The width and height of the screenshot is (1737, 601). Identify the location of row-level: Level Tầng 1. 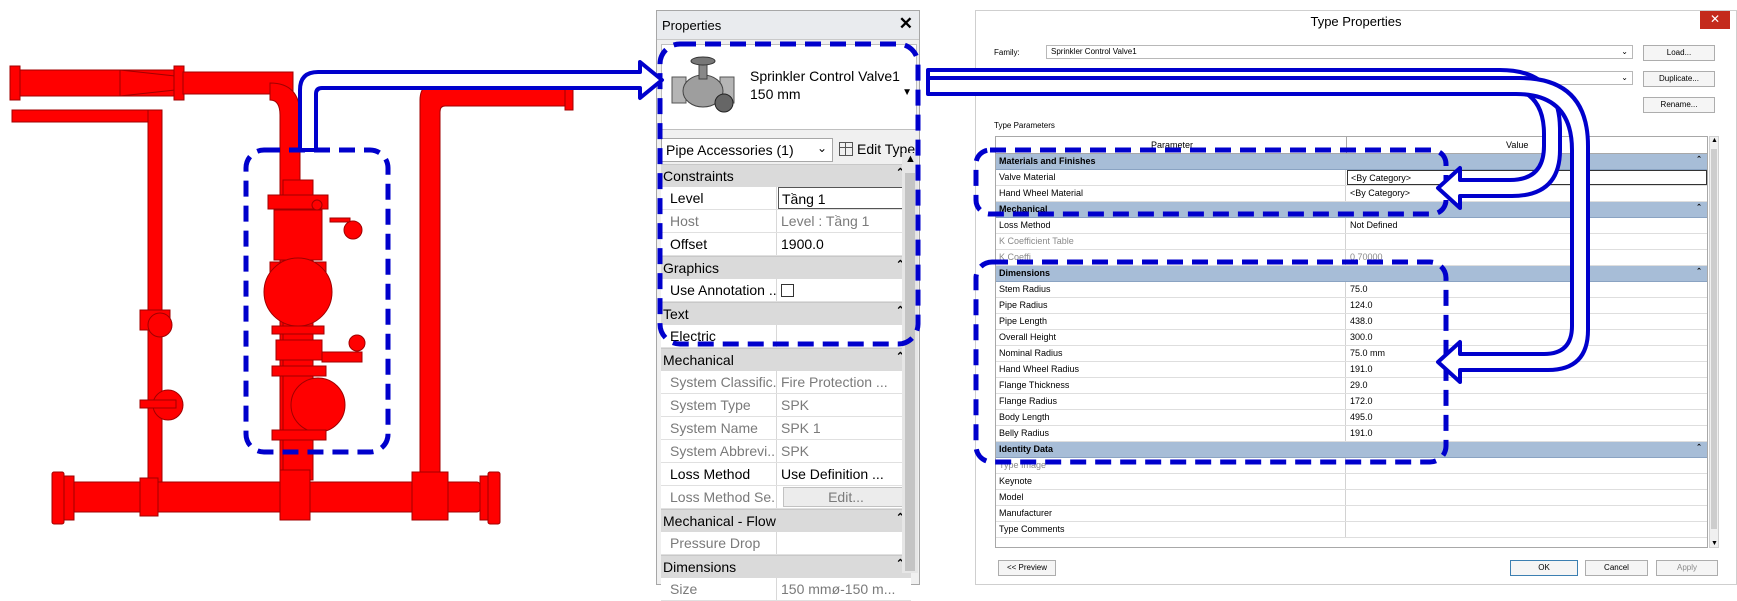
(786, 198).